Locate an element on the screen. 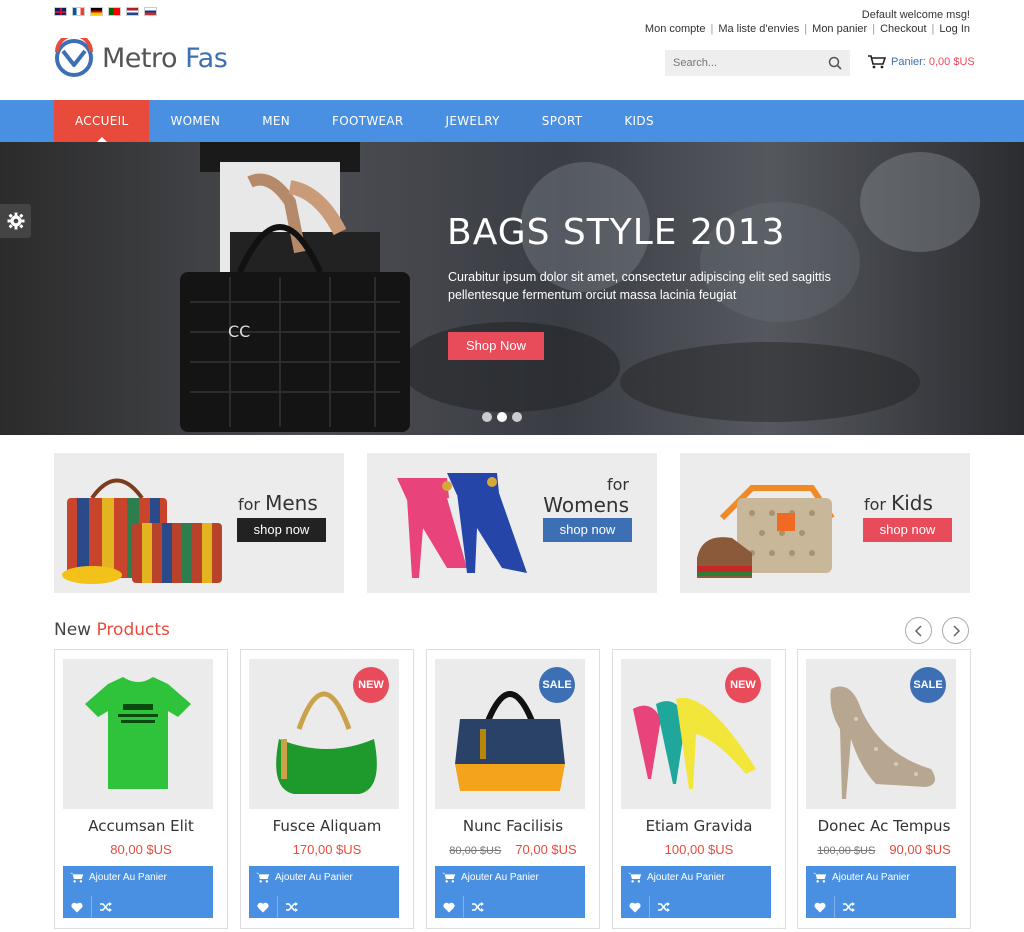 This screenshot has height=932, width=1024. product-name: Etiam Gravida is located at coordinates (699, 826).